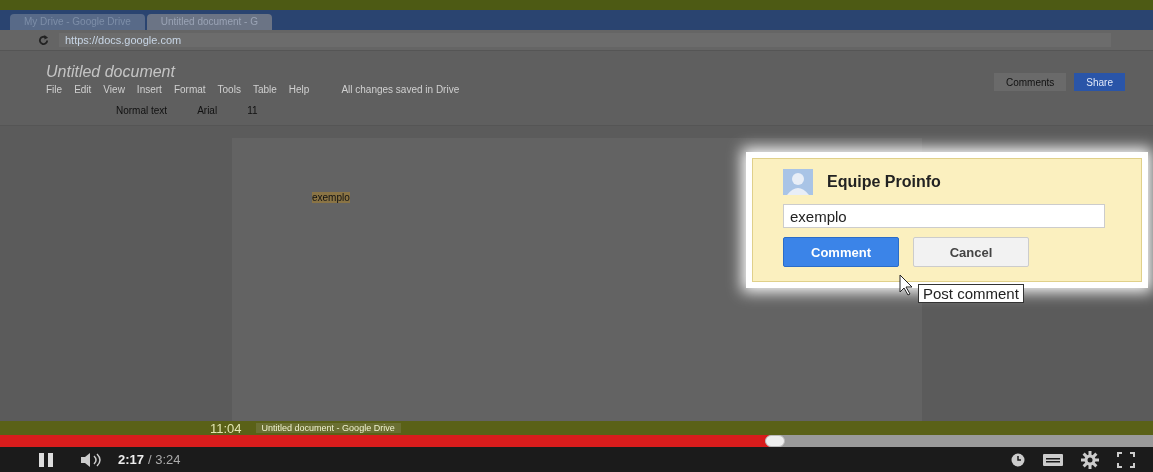 The image size is (1153, 472). I want to click on mouse-cursor-icon, so click(907, 285).